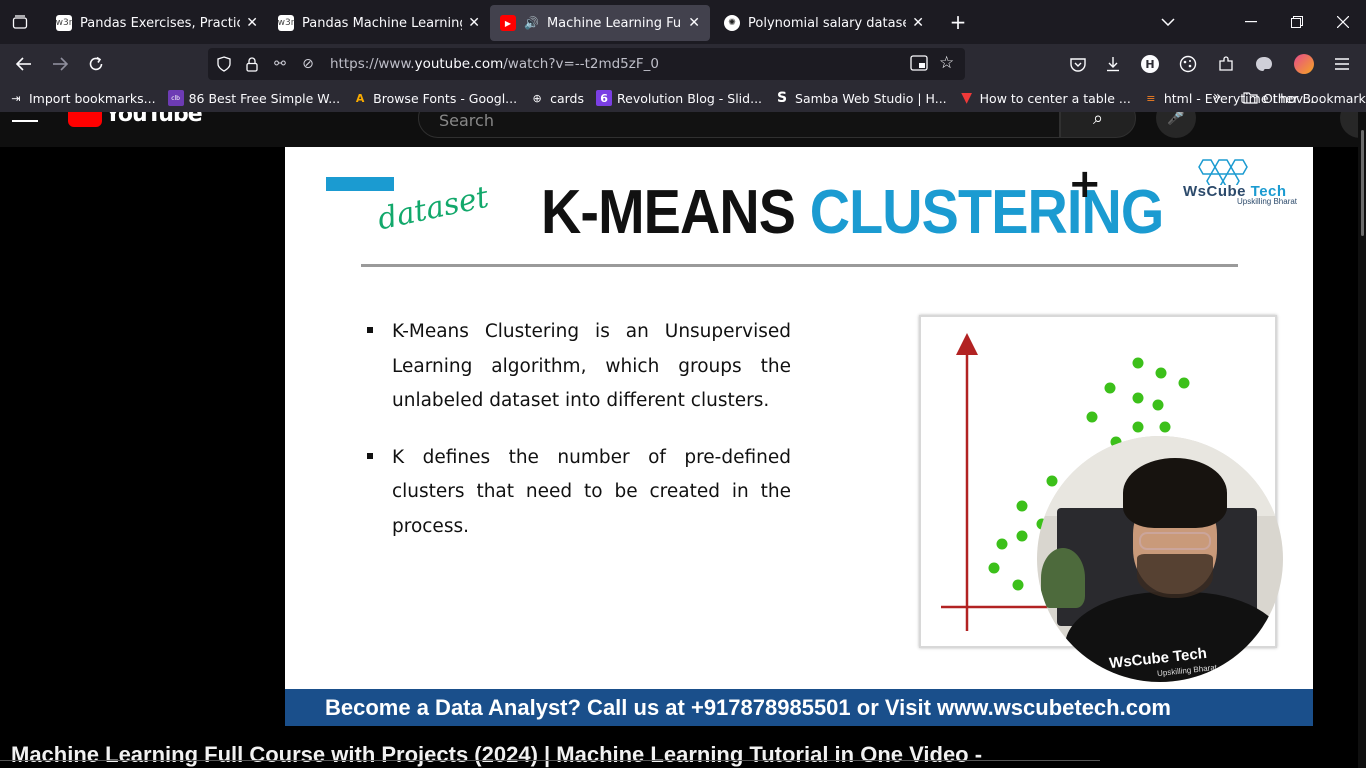  I want to click on globe-icon: ⊕, so click(537, 98).